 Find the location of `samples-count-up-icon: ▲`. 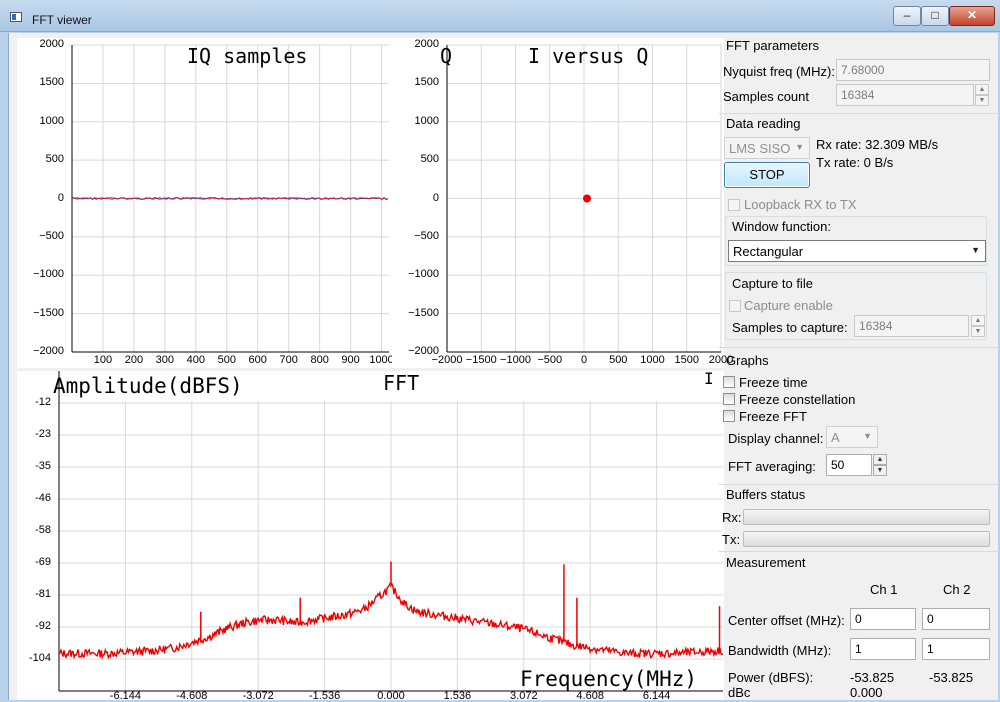

samples-count-up-icon: ▲ is located at coordinates (982, 89).